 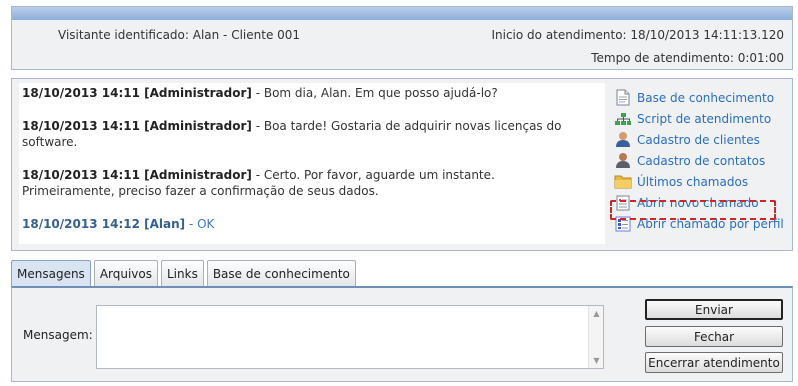 I want to click on scroll-up-icon: ▲, so click(x=596, y=313).